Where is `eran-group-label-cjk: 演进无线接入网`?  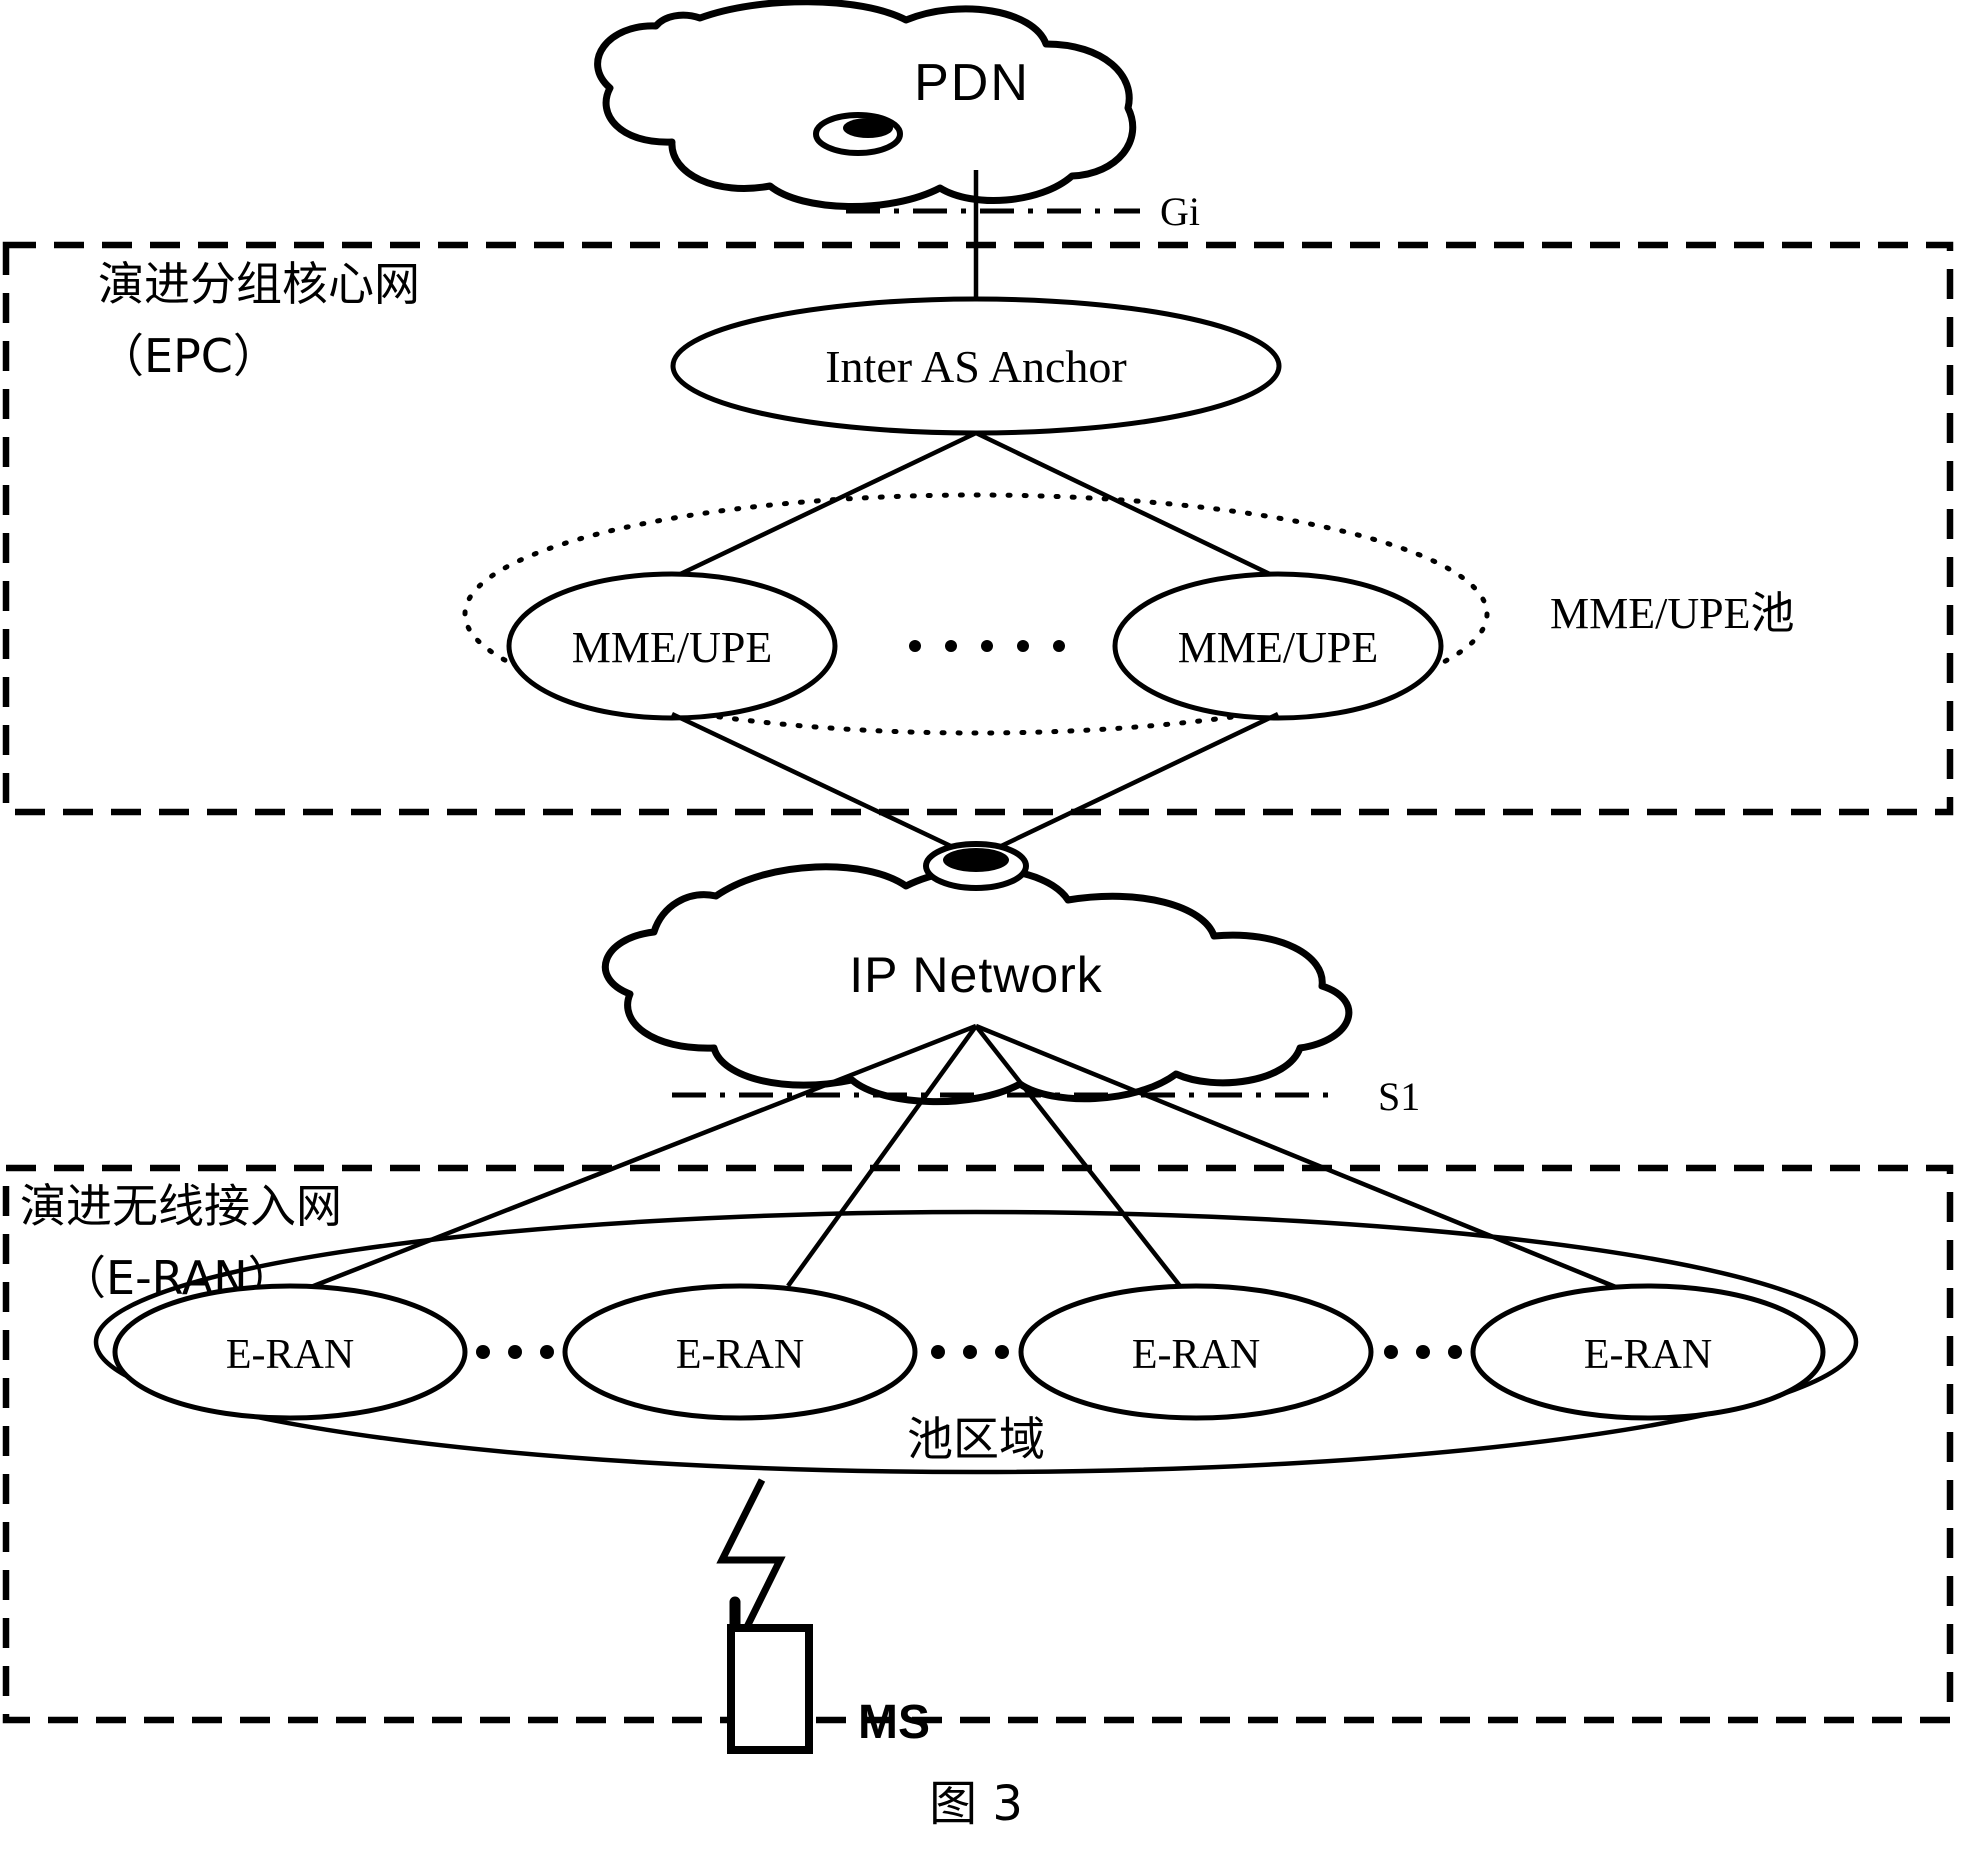 eran-group-label-cjk: 演进无线接入网 is located at coordinates (181, 1206).